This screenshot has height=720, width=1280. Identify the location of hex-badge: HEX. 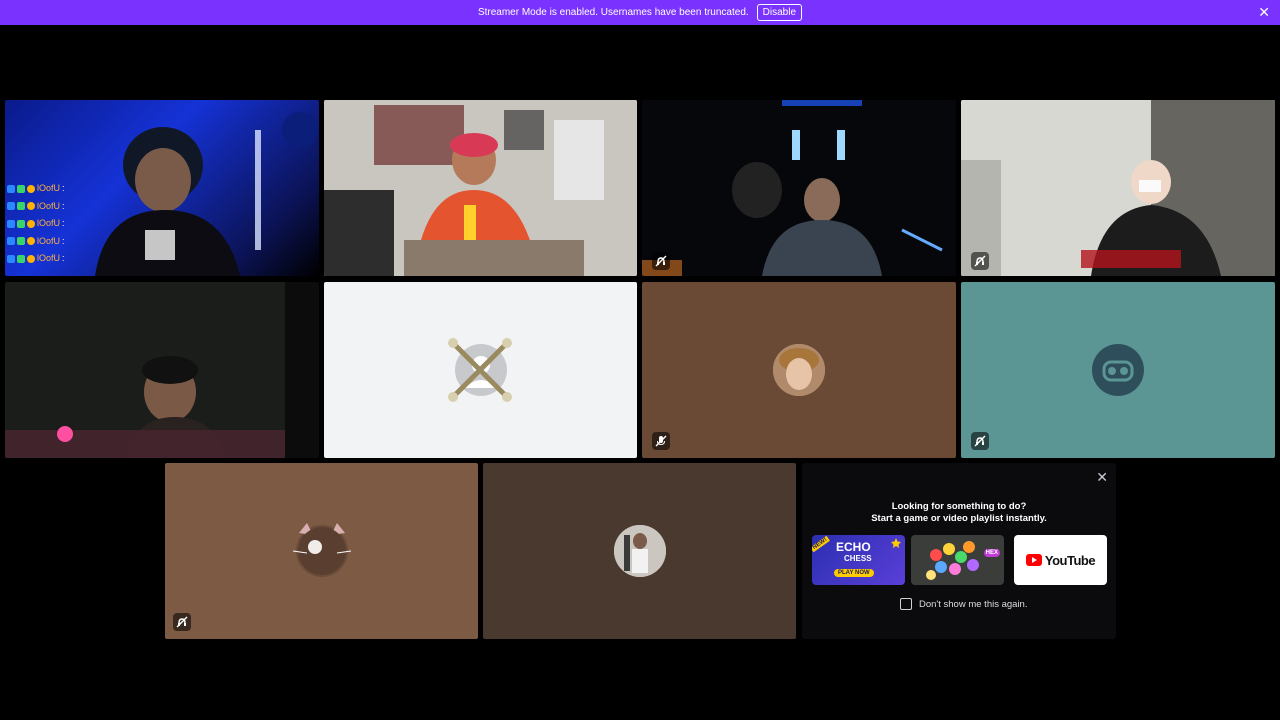
(991, 553).